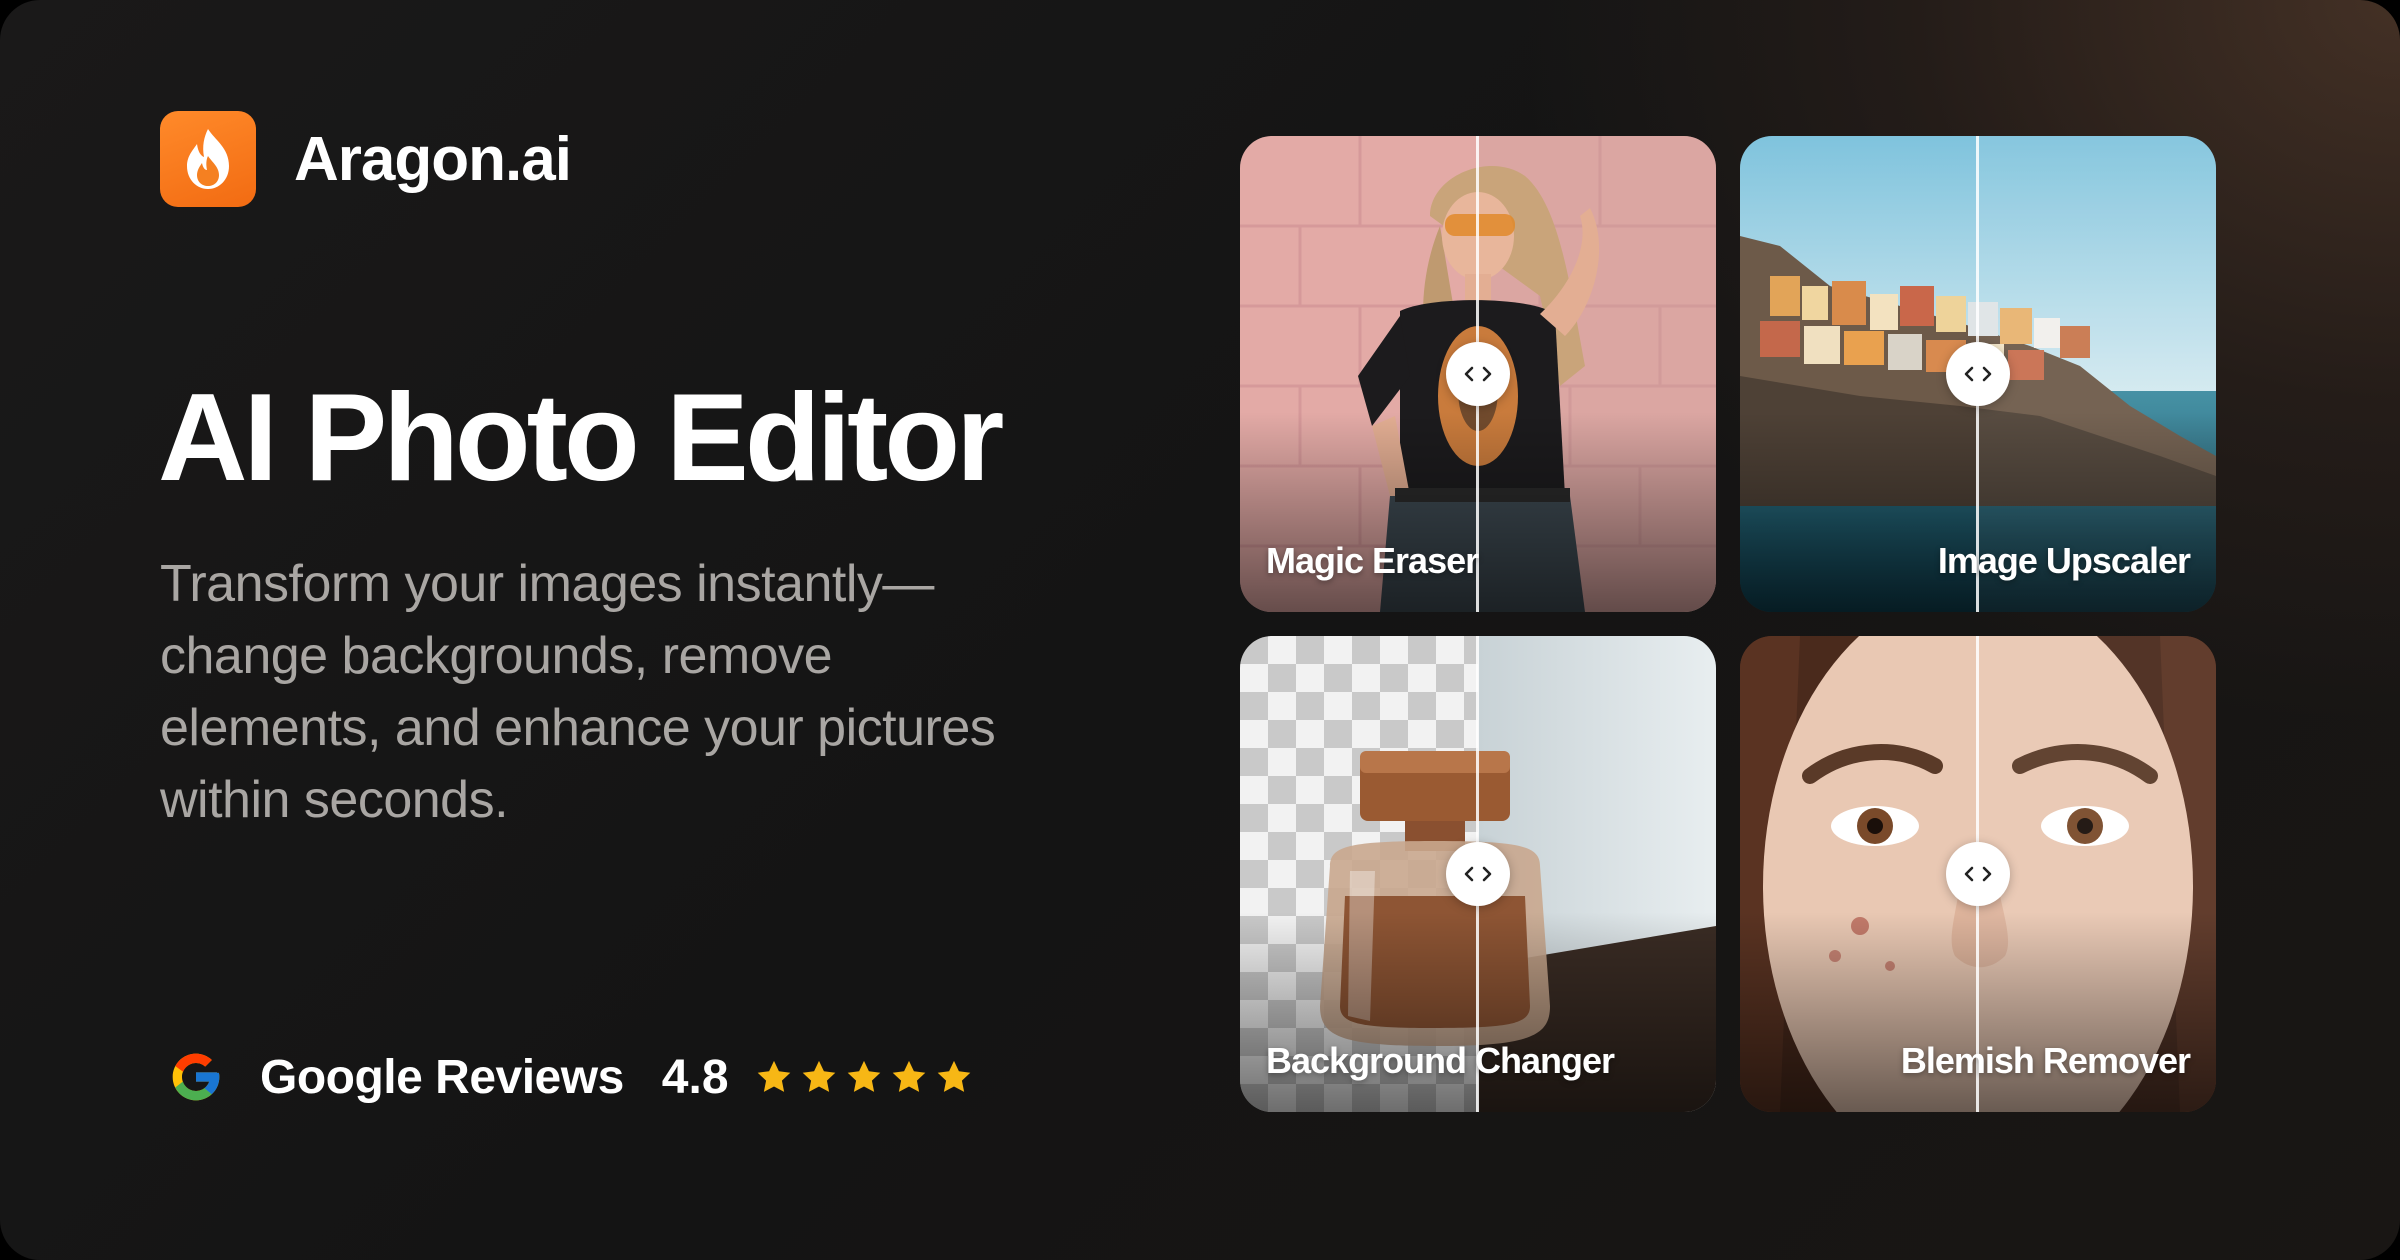 This screenshot has height=1260, width=2400. Describe the element at coordinates (2064, 560) in the screenshot. I see `feature-label: Image Upscaler` at that location.